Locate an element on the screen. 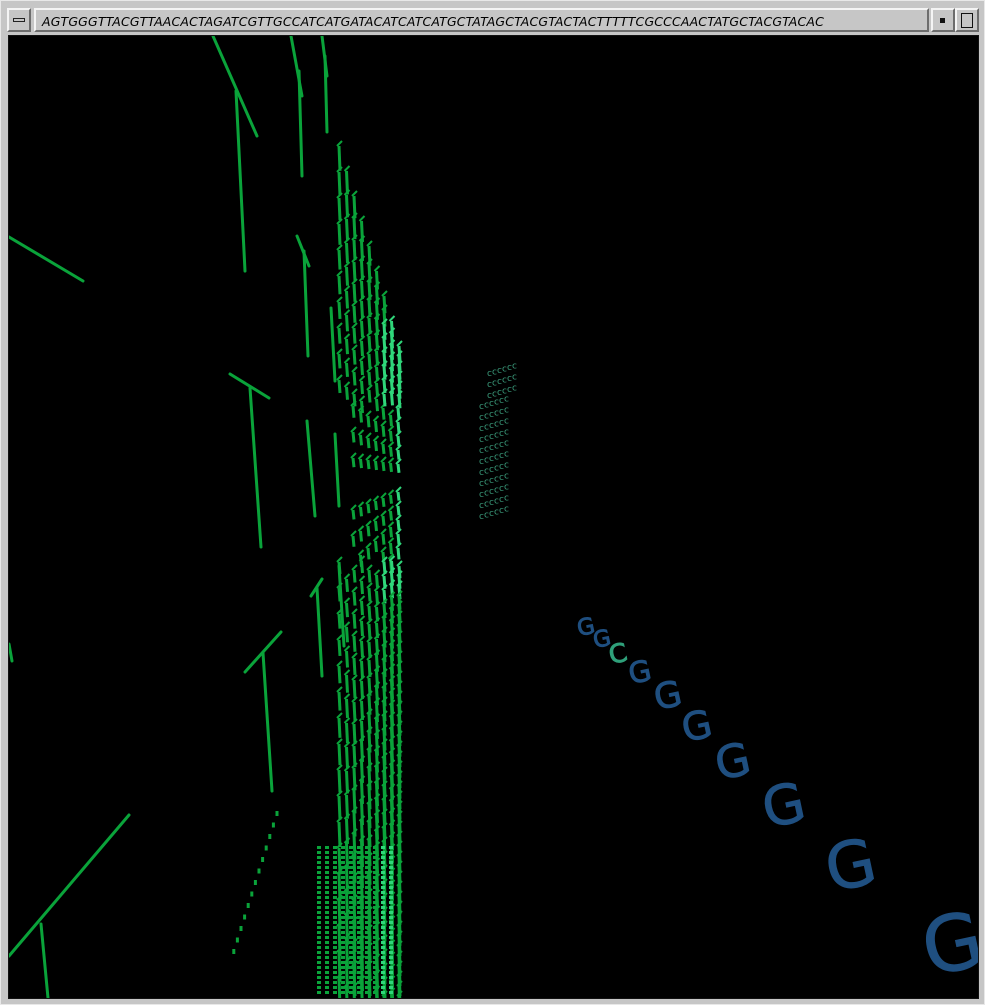  minimize-button is located at coordinates (943, 20).